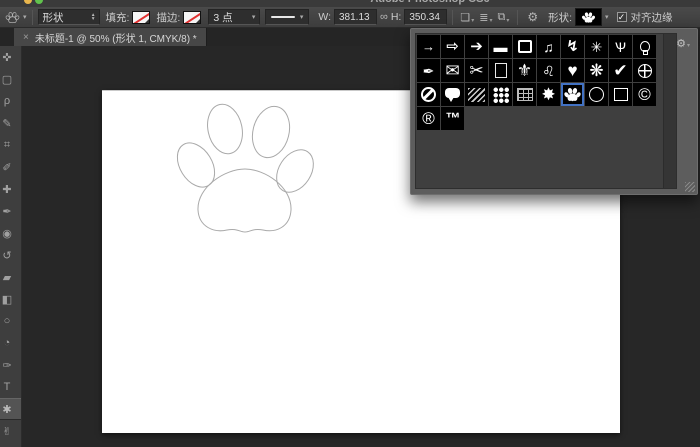 The width and height of the screenshot is (700, 447). What do you see at coordinates (141, 17) in the screenshot?
I see `fill-swatch` at bounding box center [141, 17].